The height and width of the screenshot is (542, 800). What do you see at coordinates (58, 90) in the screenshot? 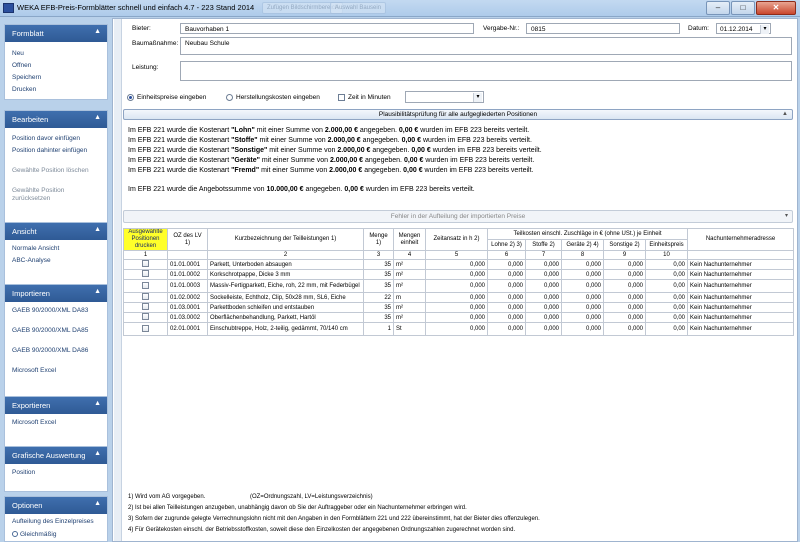
I see `sidebar-item-drucken: Drucken` at bounding box center [58, 90].